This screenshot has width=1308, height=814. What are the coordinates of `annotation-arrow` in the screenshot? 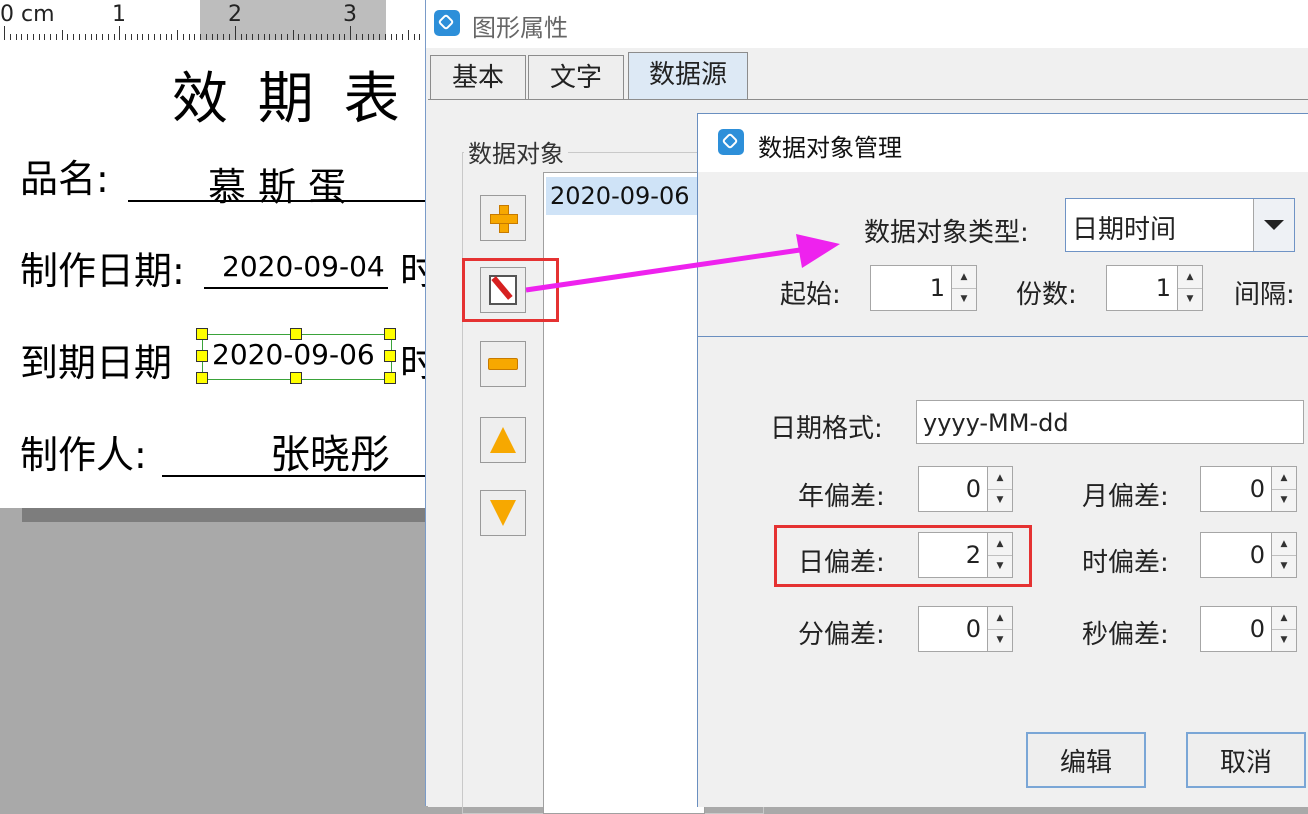 It's located at (682, 263).